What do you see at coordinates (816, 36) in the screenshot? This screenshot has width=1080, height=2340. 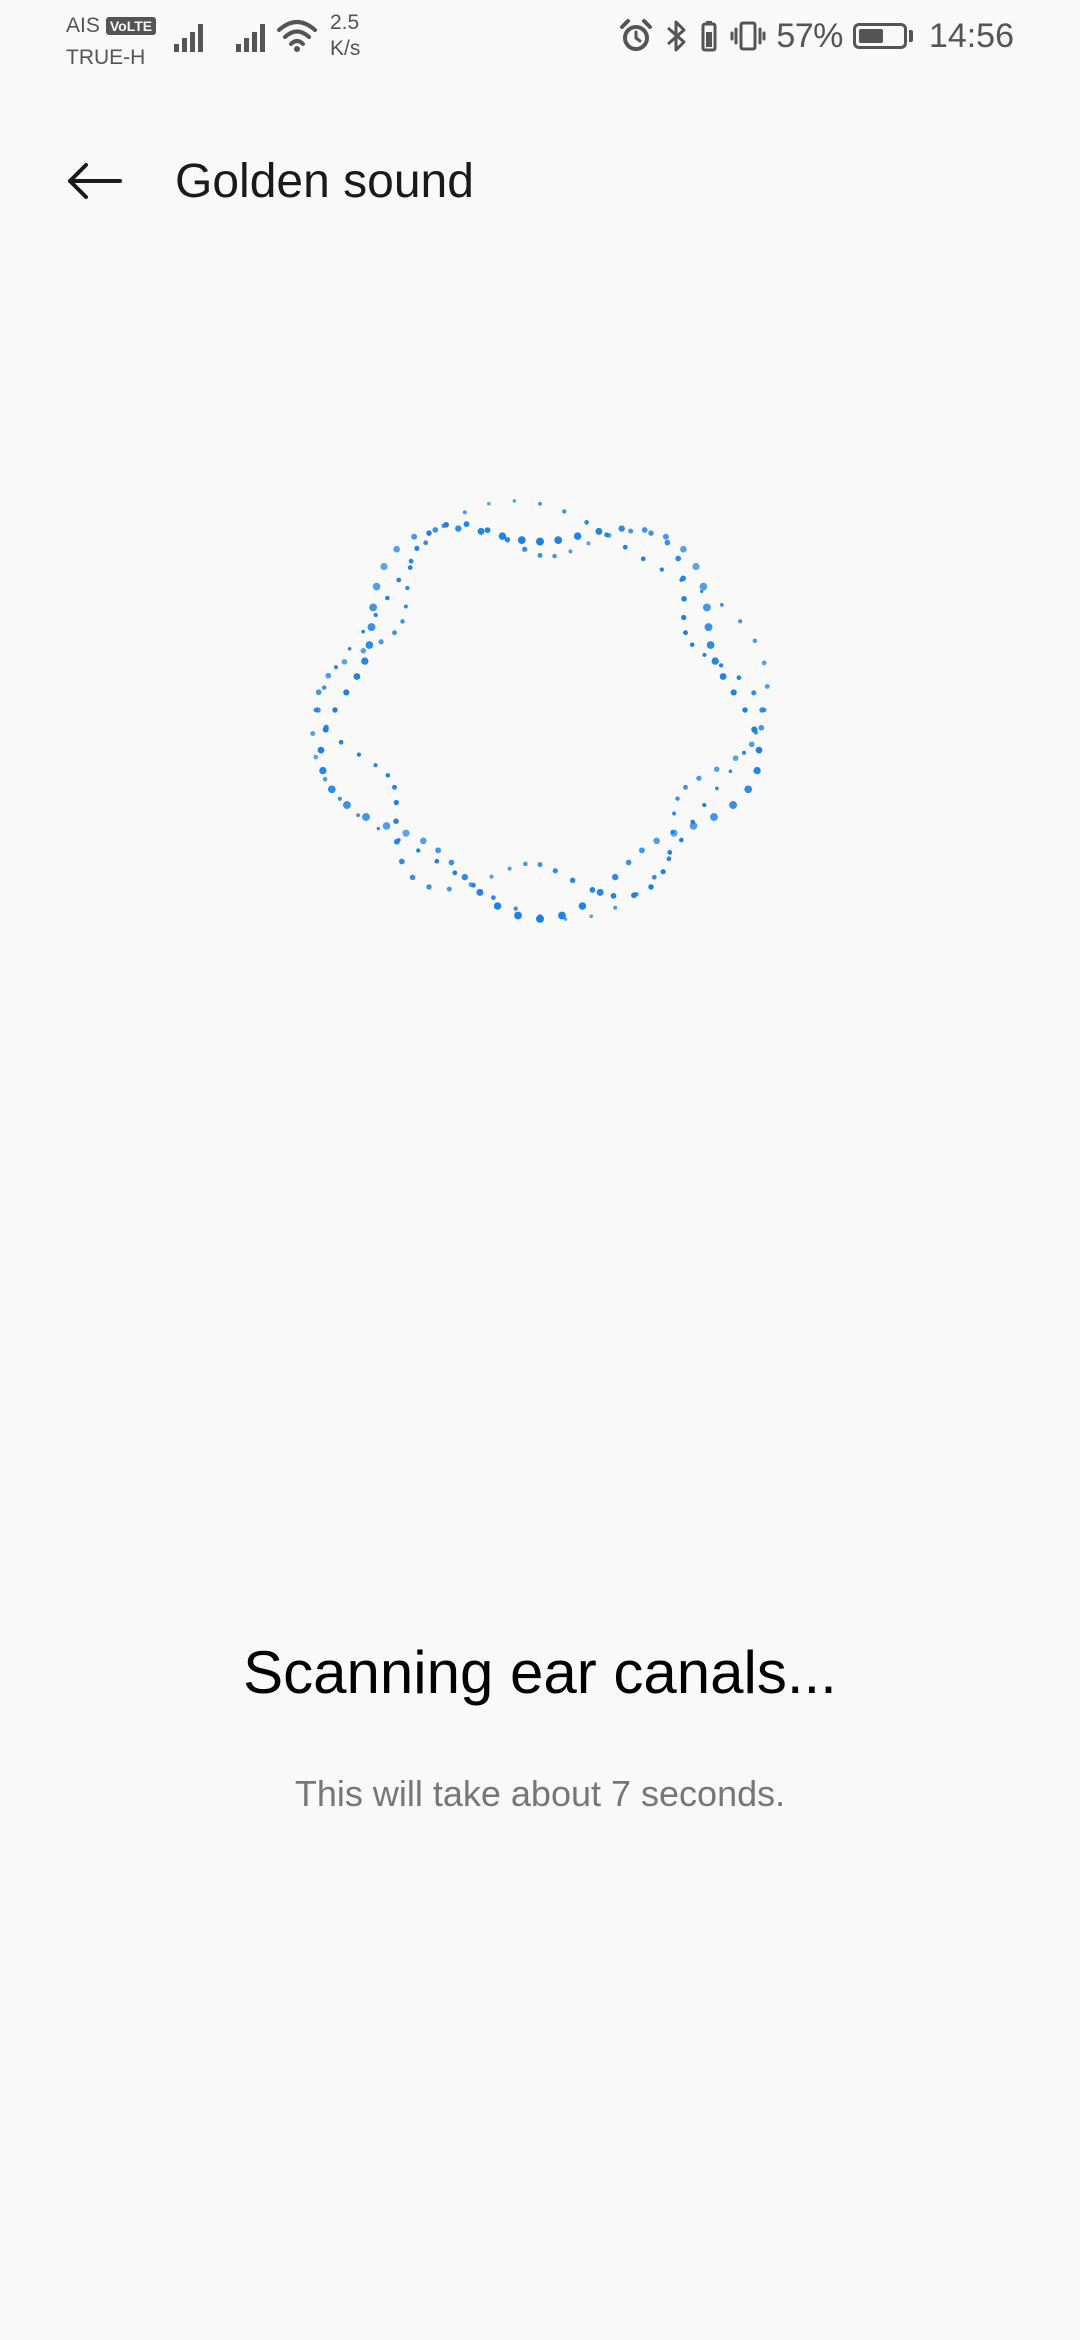 I see `status-right: 57% 14:56` at bounding box center [816, 36].